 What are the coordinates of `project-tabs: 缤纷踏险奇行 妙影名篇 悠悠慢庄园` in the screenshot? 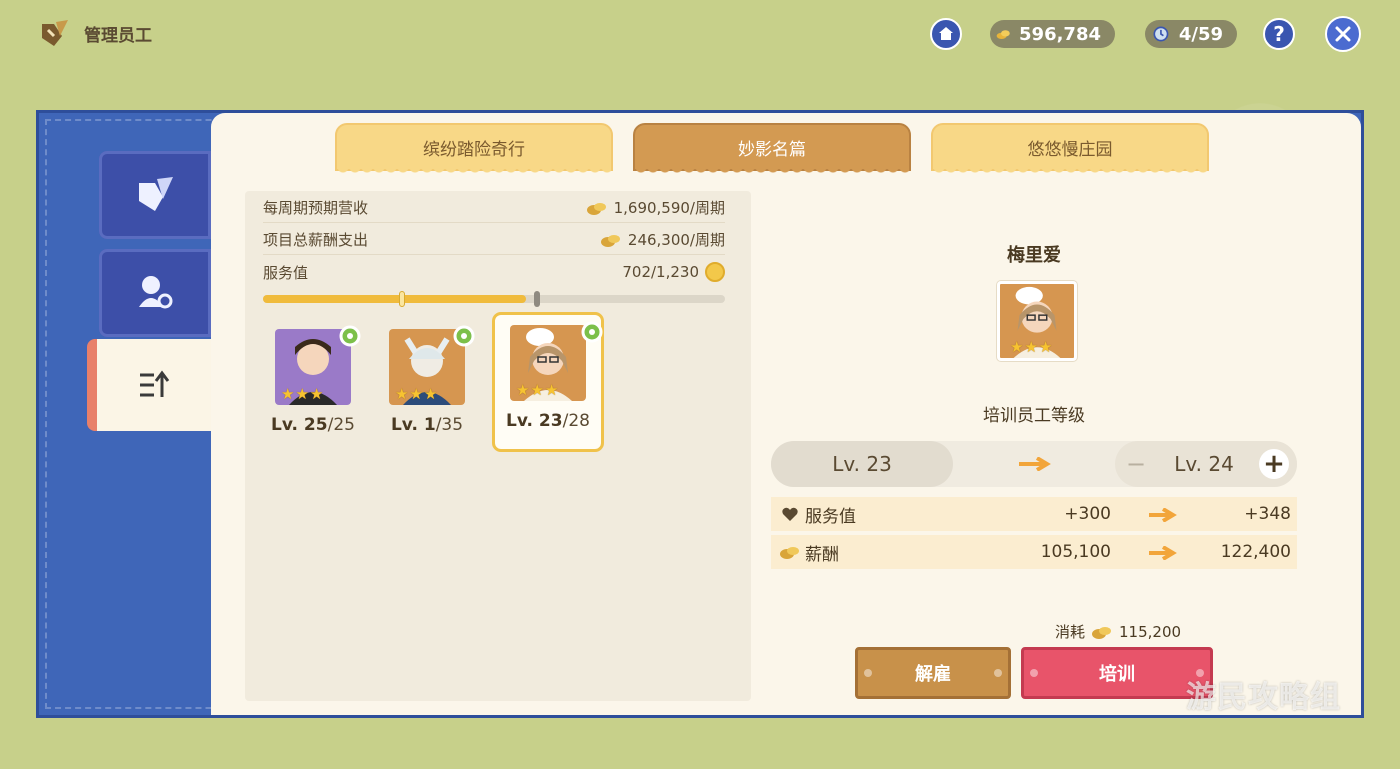 It's located at (772, 150).